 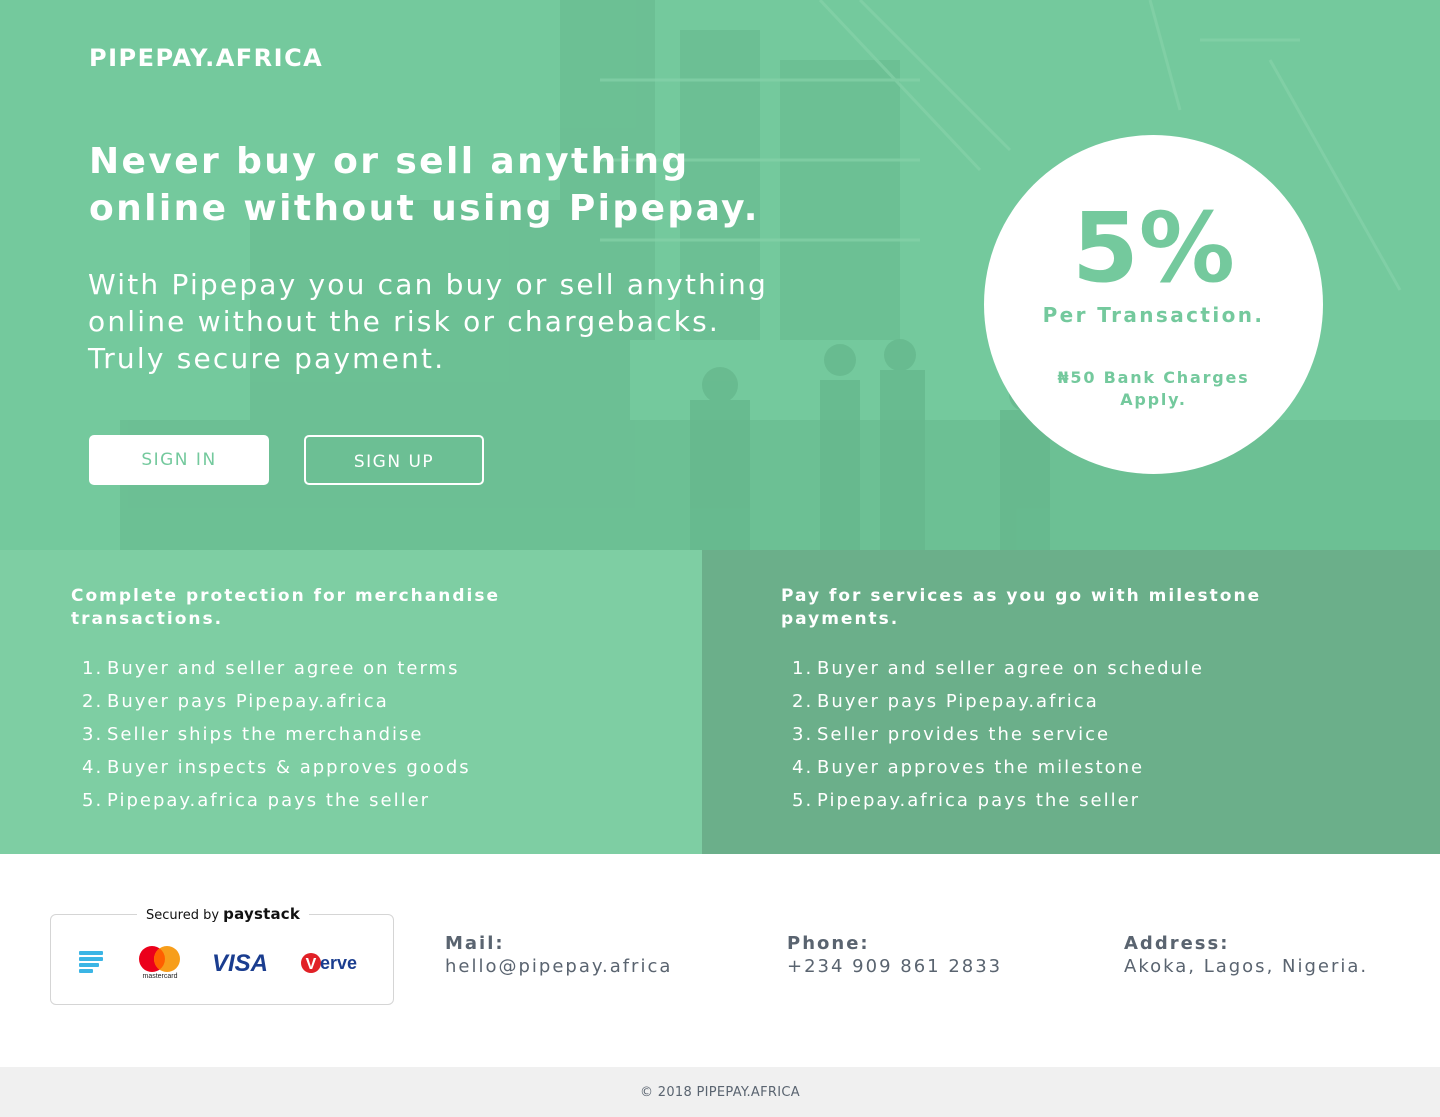 I want to click on paystack-label: Secured by paystack, so click(x=223, y=915).